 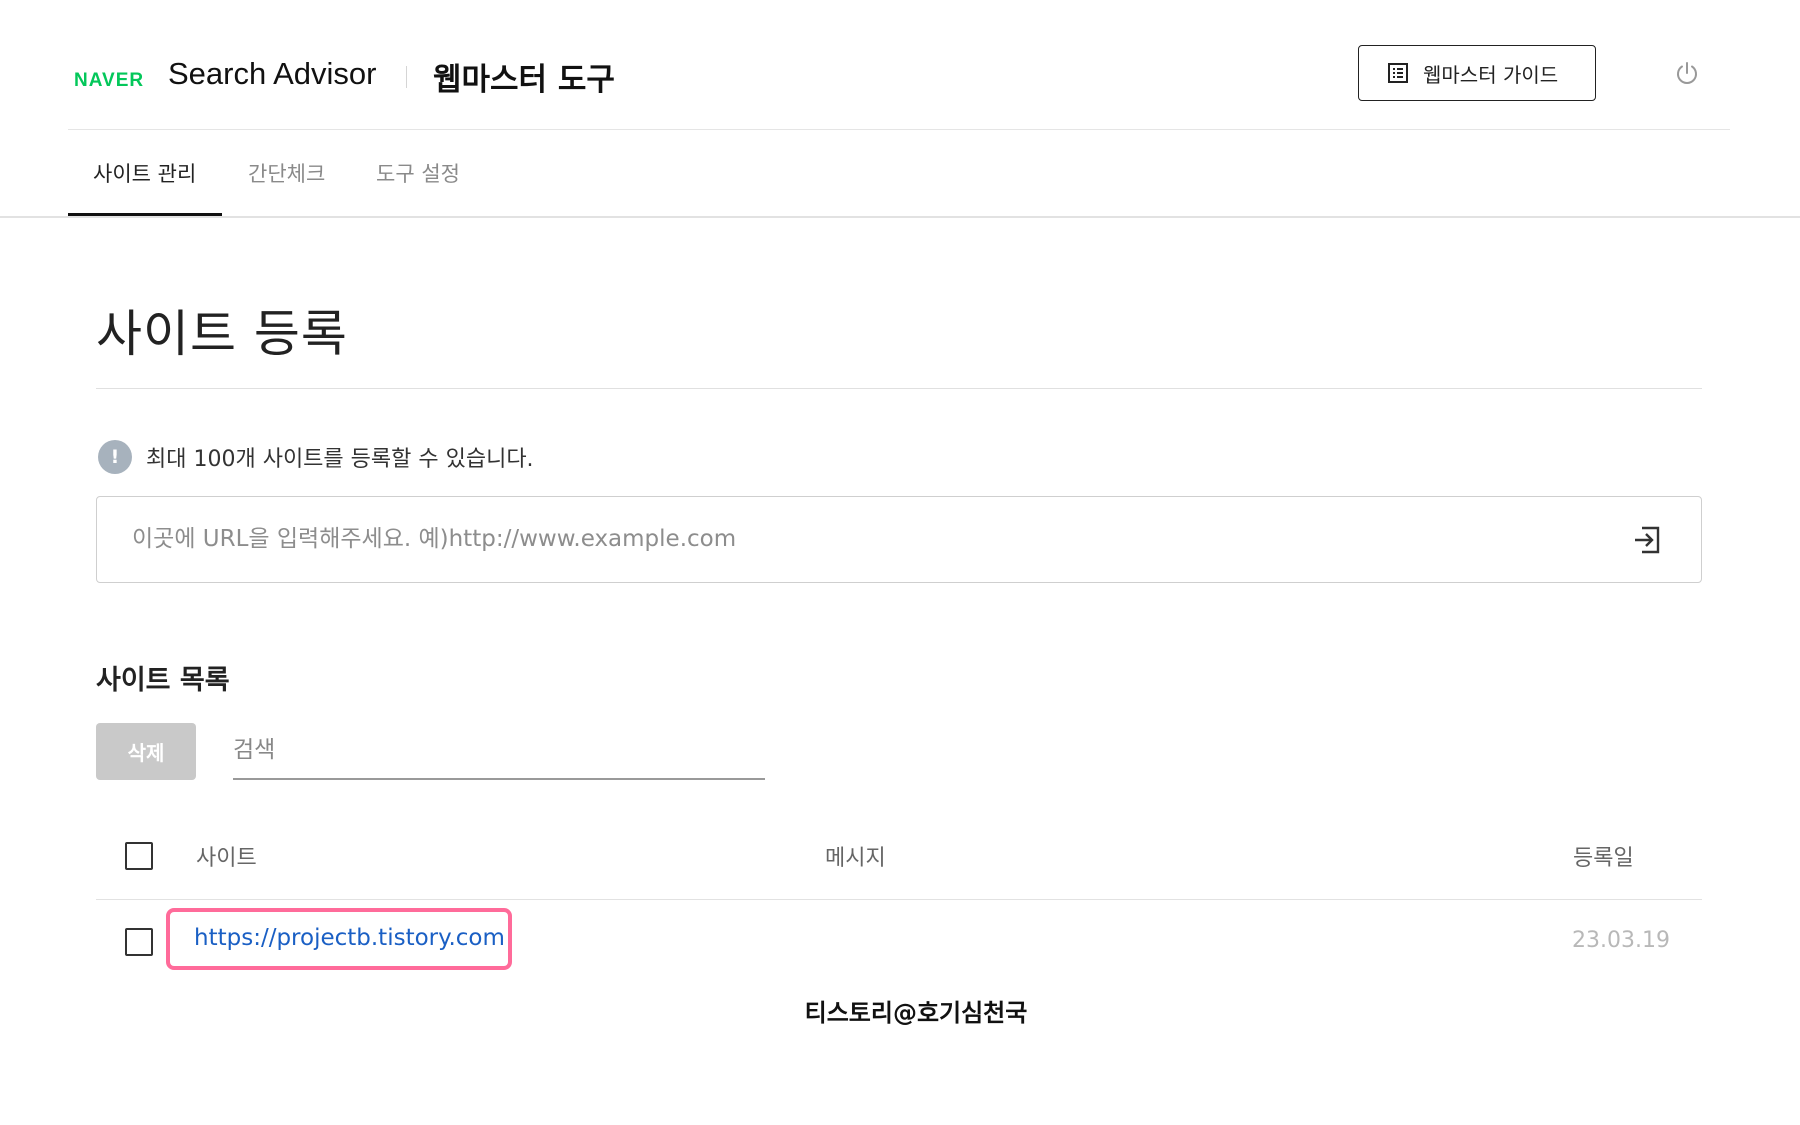 What do you see at coordinates (900, 174) in the screenshot?
I see `main-tabs: 사이트 관리 간단체크 도구 설정` at bounding box center [900, 174].